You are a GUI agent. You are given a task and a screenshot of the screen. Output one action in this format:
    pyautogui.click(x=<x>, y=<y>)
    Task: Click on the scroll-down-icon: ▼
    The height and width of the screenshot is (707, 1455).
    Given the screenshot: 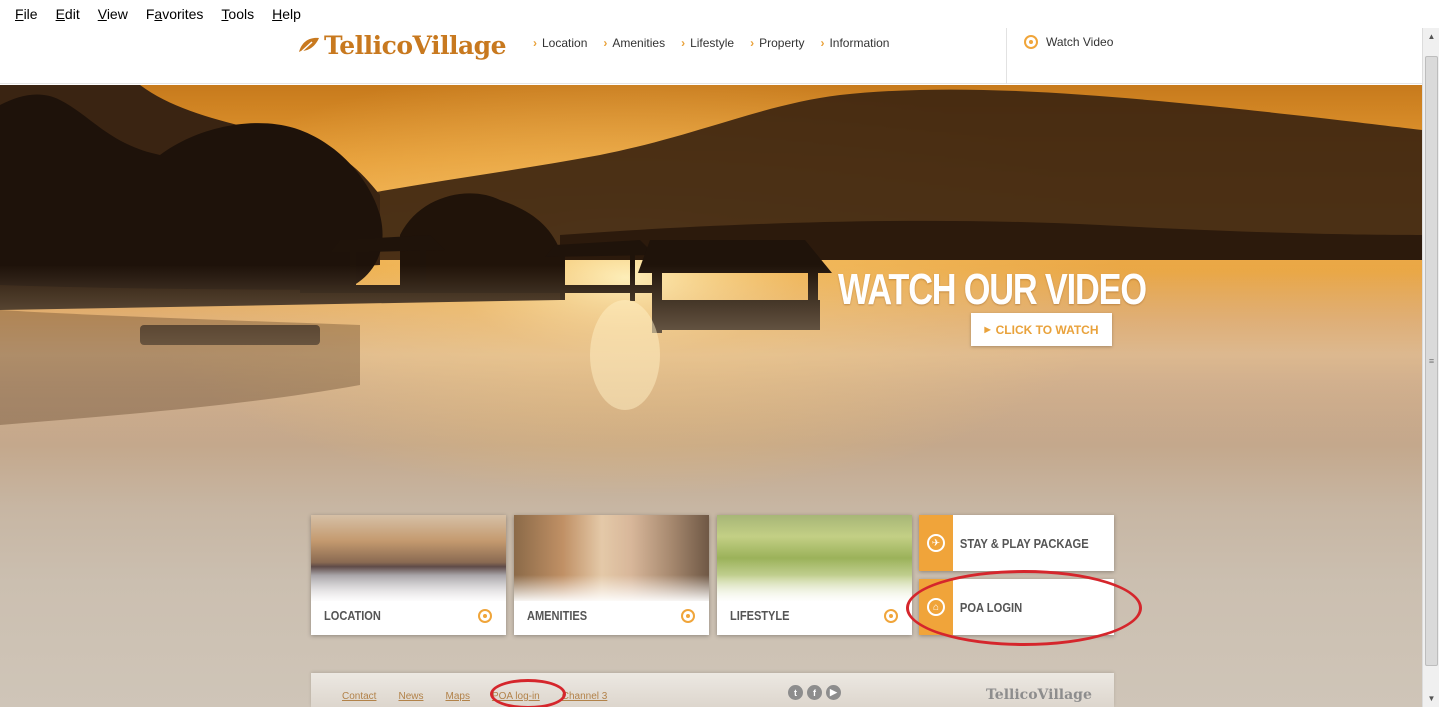 What is the action you would take?
    pyautogui.click(x=1431, y=698)
    